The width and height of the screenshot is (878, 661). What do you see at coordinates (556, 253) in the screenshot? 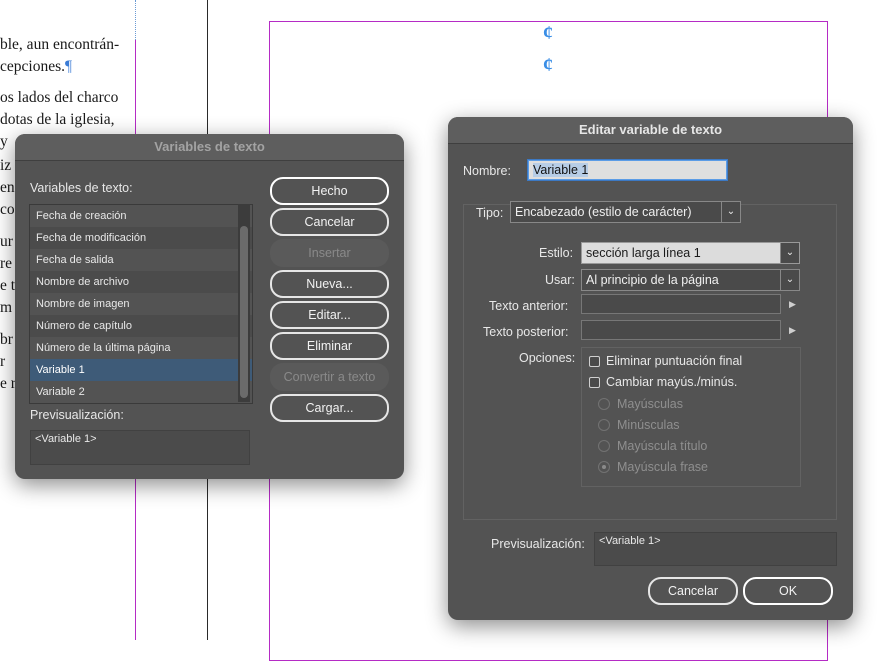
I see `style-label: Estilo:` at bounding box center [556, 253].